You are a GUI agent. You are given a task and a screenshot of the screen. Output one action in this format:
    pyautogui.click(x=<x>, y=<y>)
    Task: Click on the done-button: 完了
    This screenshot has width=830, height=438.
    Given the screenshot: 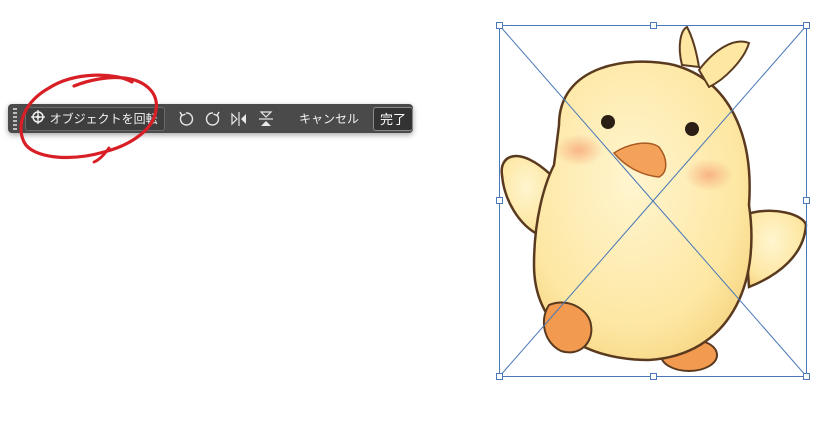 What is the action you would take?
    pyautogui.click(x=393, y=118)
    